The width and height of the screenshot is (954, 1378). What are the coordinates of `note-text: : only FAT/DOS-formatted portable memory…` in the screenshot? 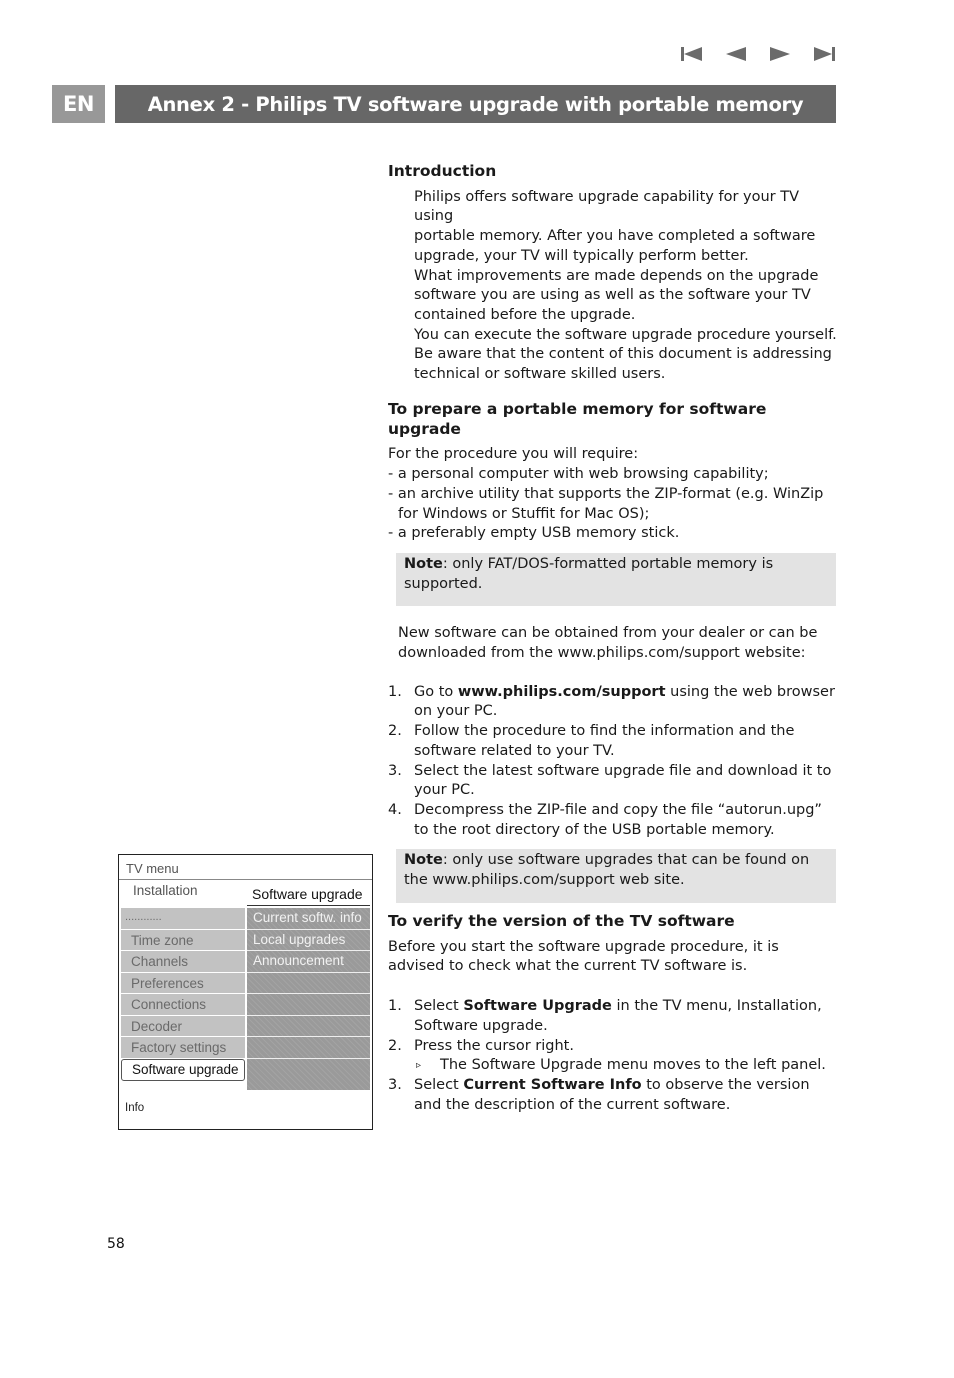 It's located at (589, 573).